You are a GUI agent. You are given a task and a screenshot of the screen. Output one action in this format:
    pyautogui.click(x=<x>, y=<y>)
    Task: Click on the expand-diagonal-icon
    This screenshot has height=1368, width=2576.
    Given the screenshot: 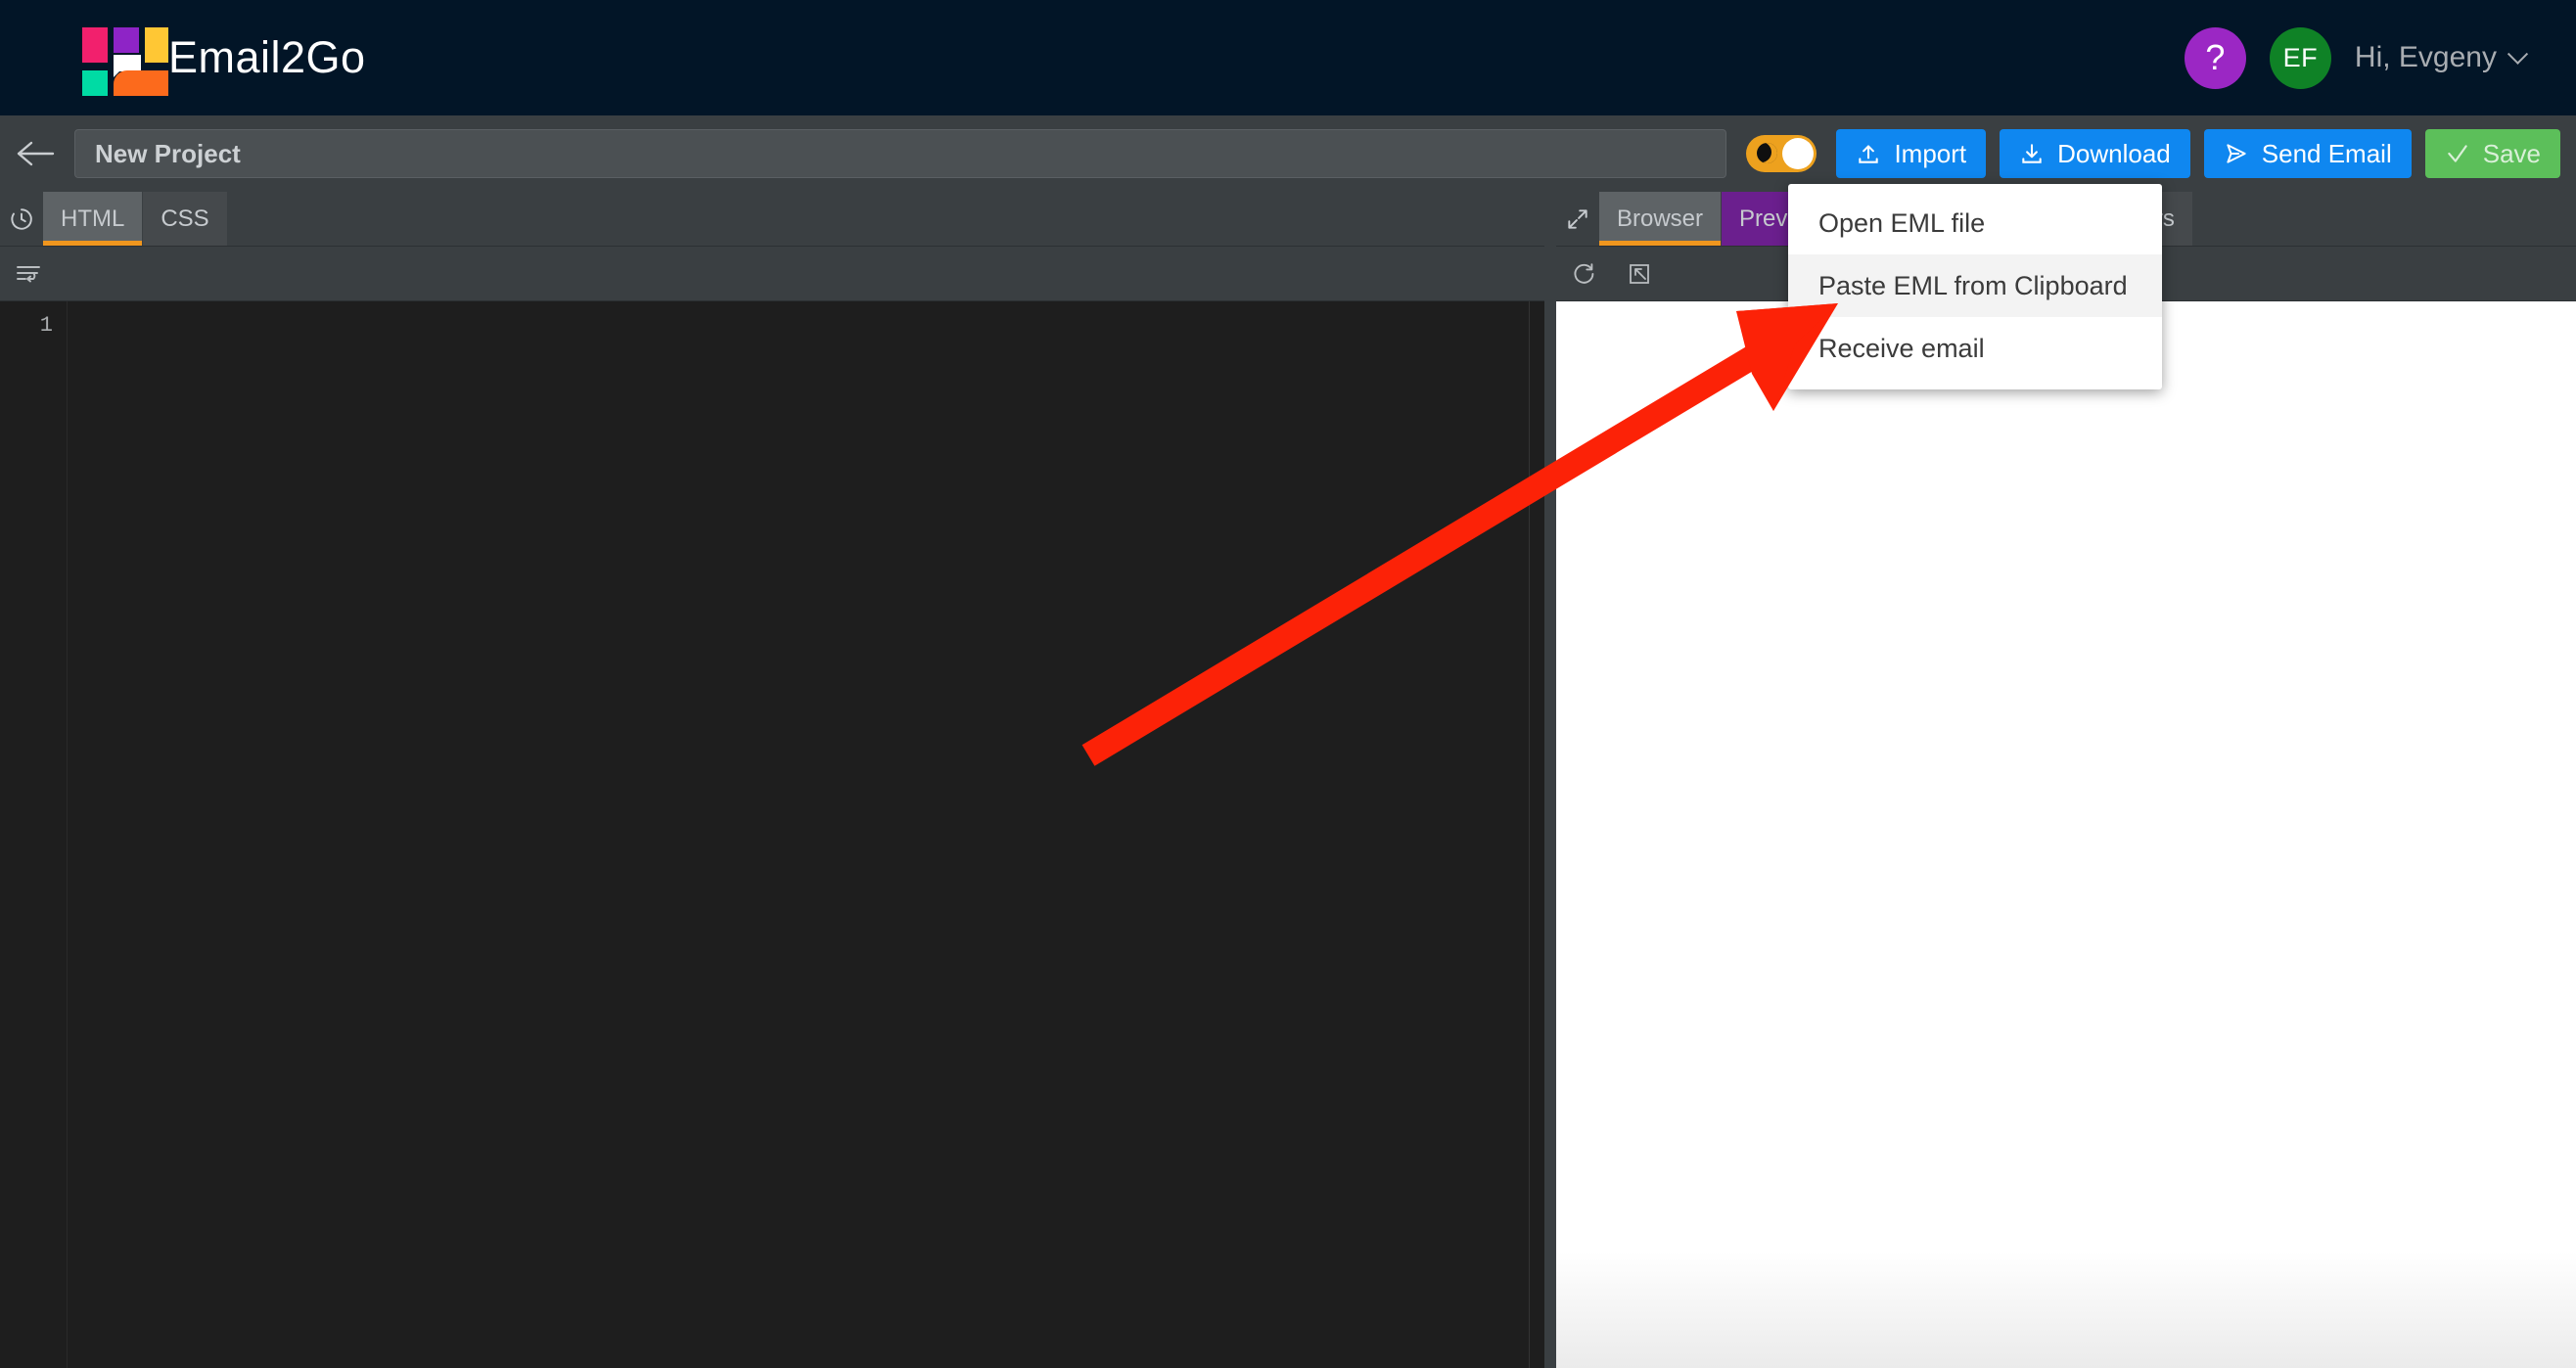 What is the action you would take?
    pyautogui.click(x=1578, y=218)
    